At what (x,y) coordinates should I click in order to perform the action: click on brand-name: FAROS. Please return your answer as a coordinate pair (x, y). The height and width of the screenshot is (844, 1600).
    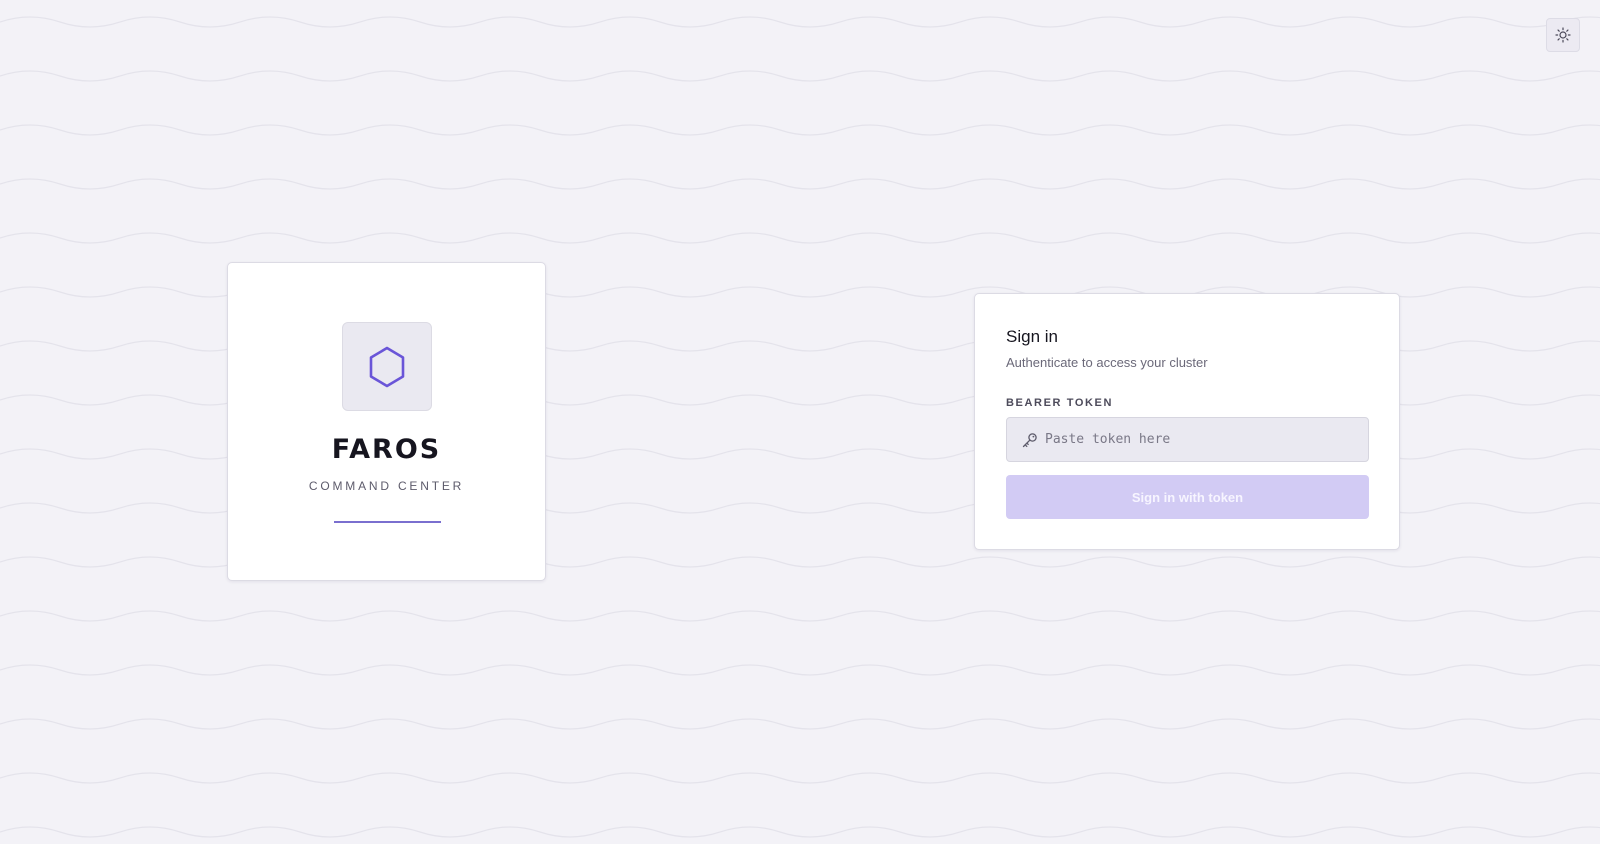
    Looking at the image, I should click on (386, 449).